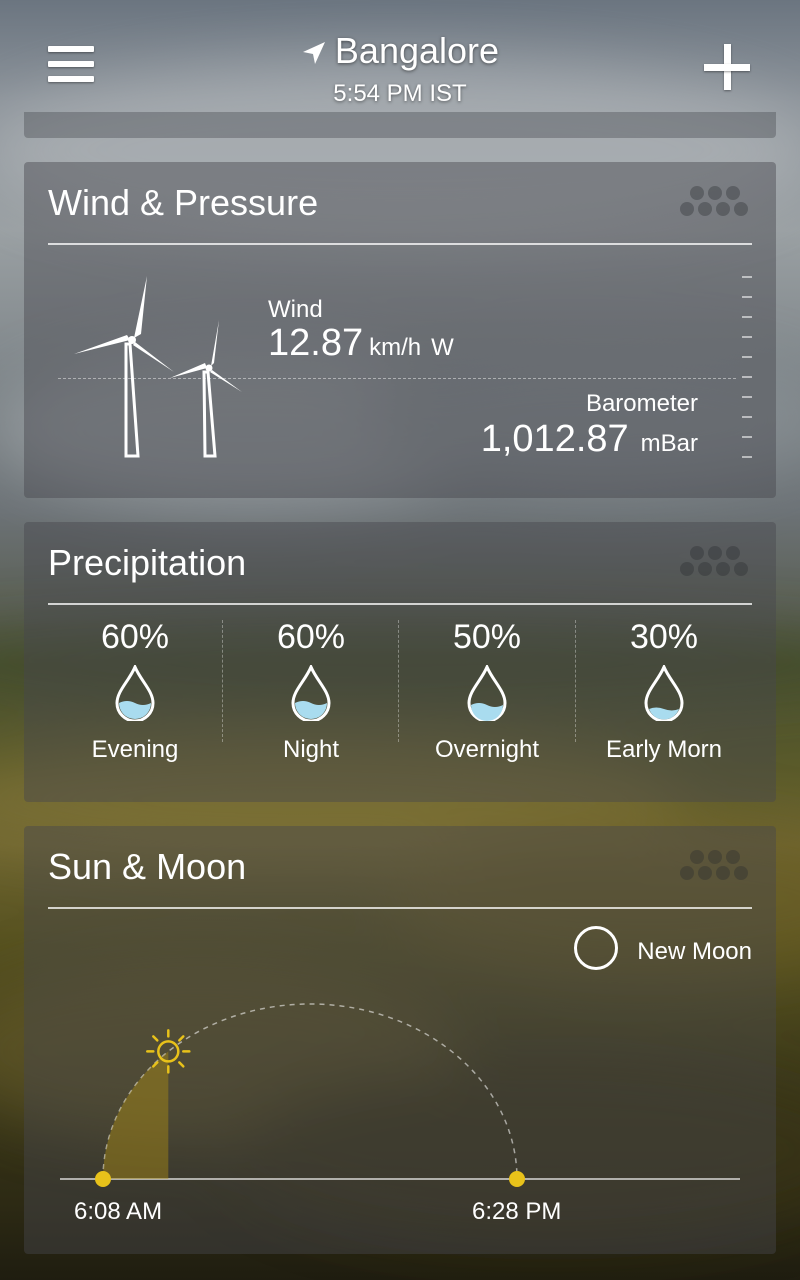 This screenshot has width=800, height=1280. Describe the element at coordinates (295, 309) in the screenshot. I see `wind-label: Wind` at that location.